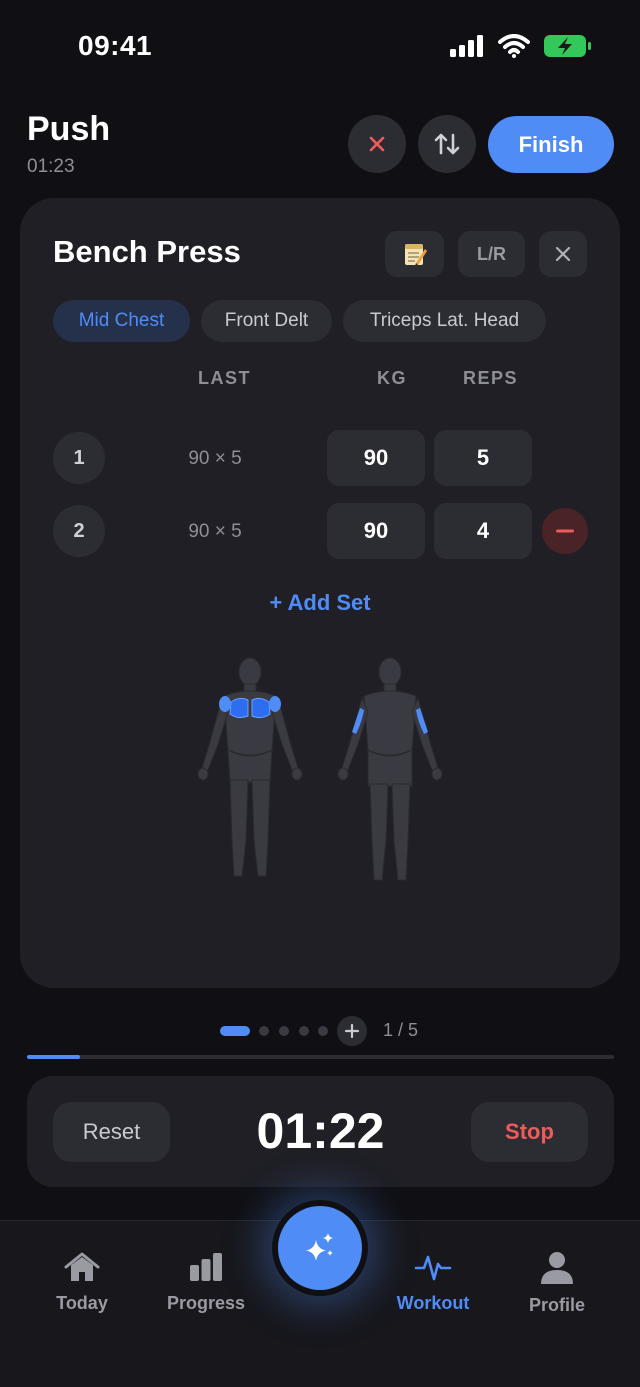 The height and width of the screenshot is (1387, 640). I want to click on column-header-last: LAST, so click(224, 378).